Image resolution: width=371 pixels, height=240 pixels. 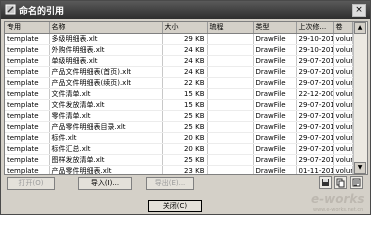 I want to click on scroll-up-icon: ▲, so click(x=360, y=28).